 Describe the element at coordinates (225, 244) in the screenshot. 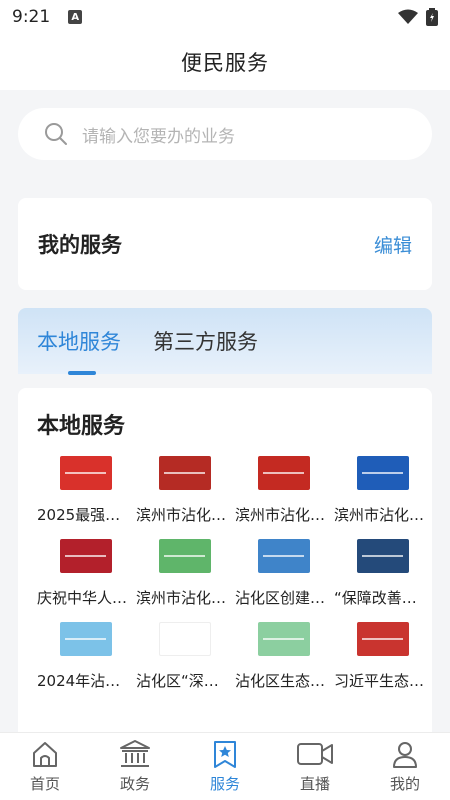

I see `my-services-card: 我的服务 编辑` at that location.